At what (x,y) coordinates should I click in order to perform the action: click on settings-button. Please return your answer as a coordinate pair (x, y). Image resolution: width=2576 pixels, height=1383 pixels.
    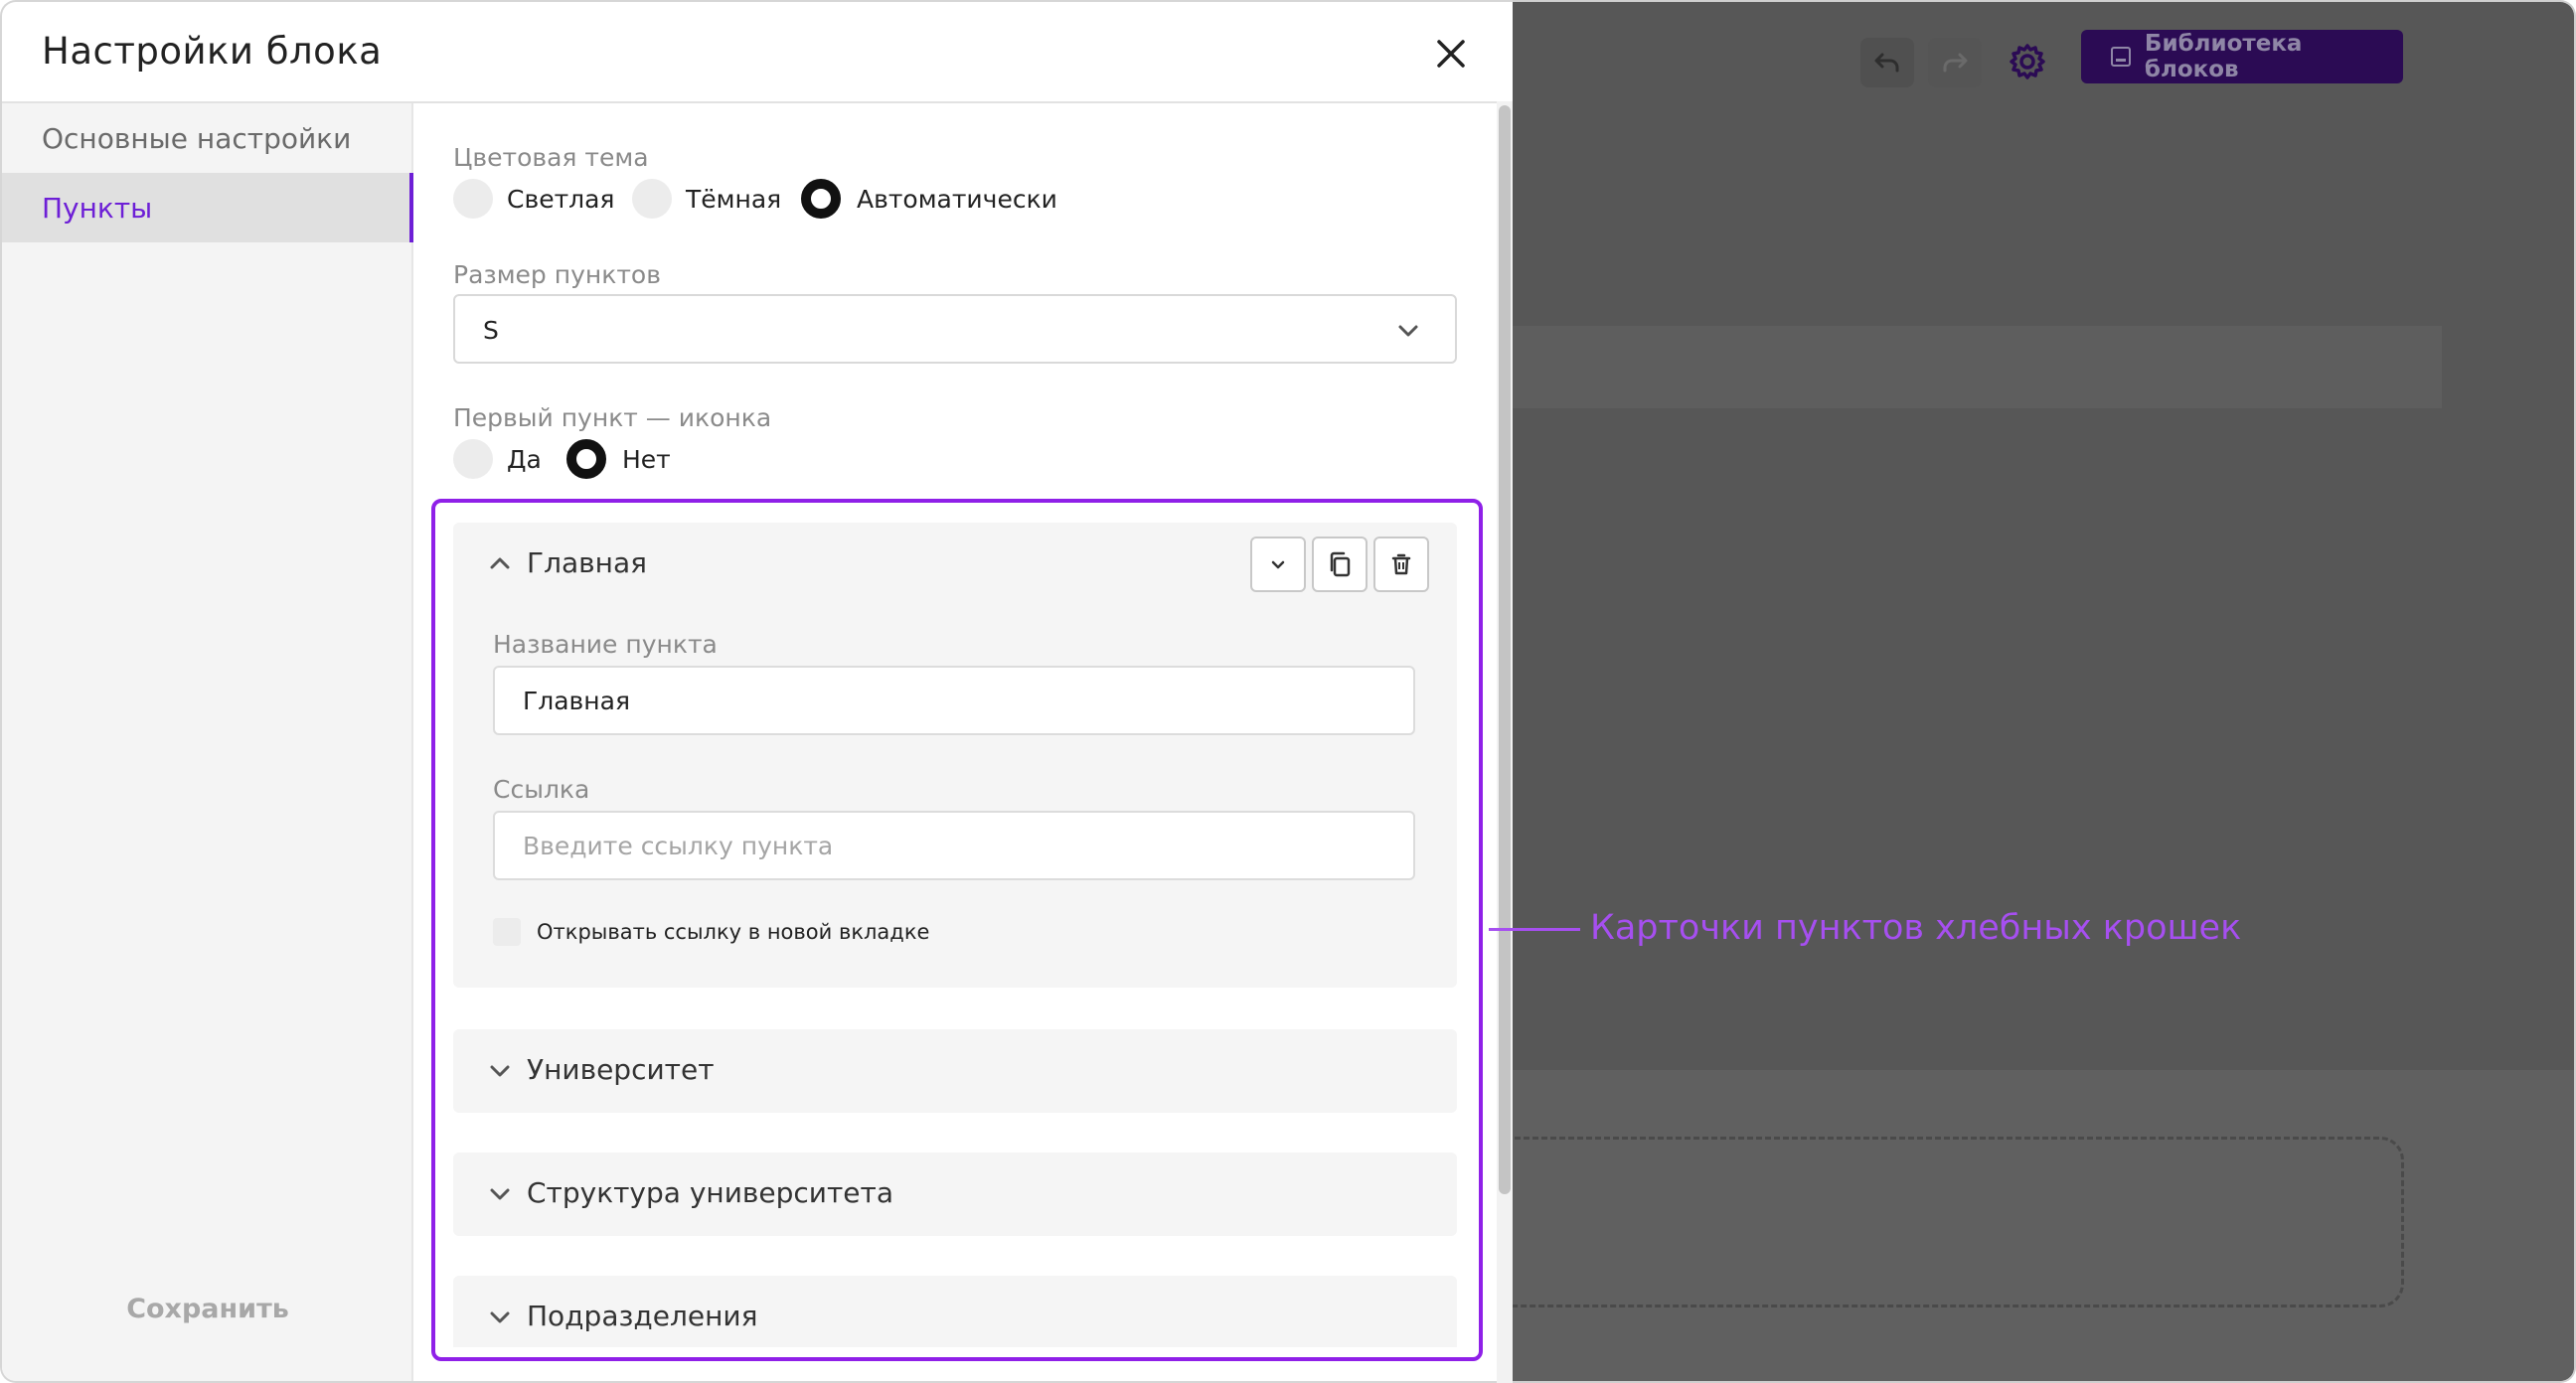
    Looking at the image, I should click on (2027, 62).